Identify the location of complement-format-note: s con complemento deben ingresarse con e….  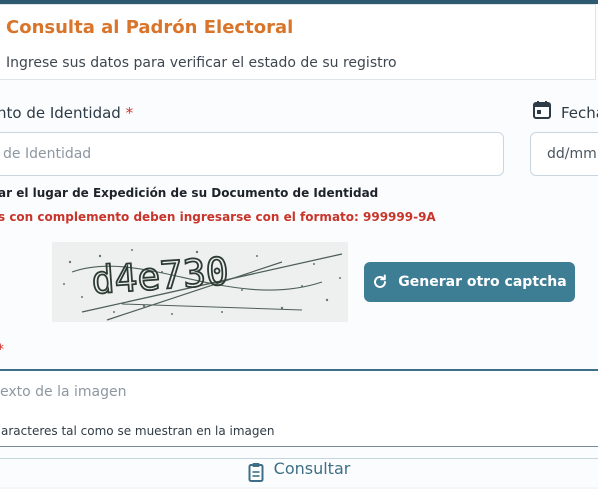
(218, 217).